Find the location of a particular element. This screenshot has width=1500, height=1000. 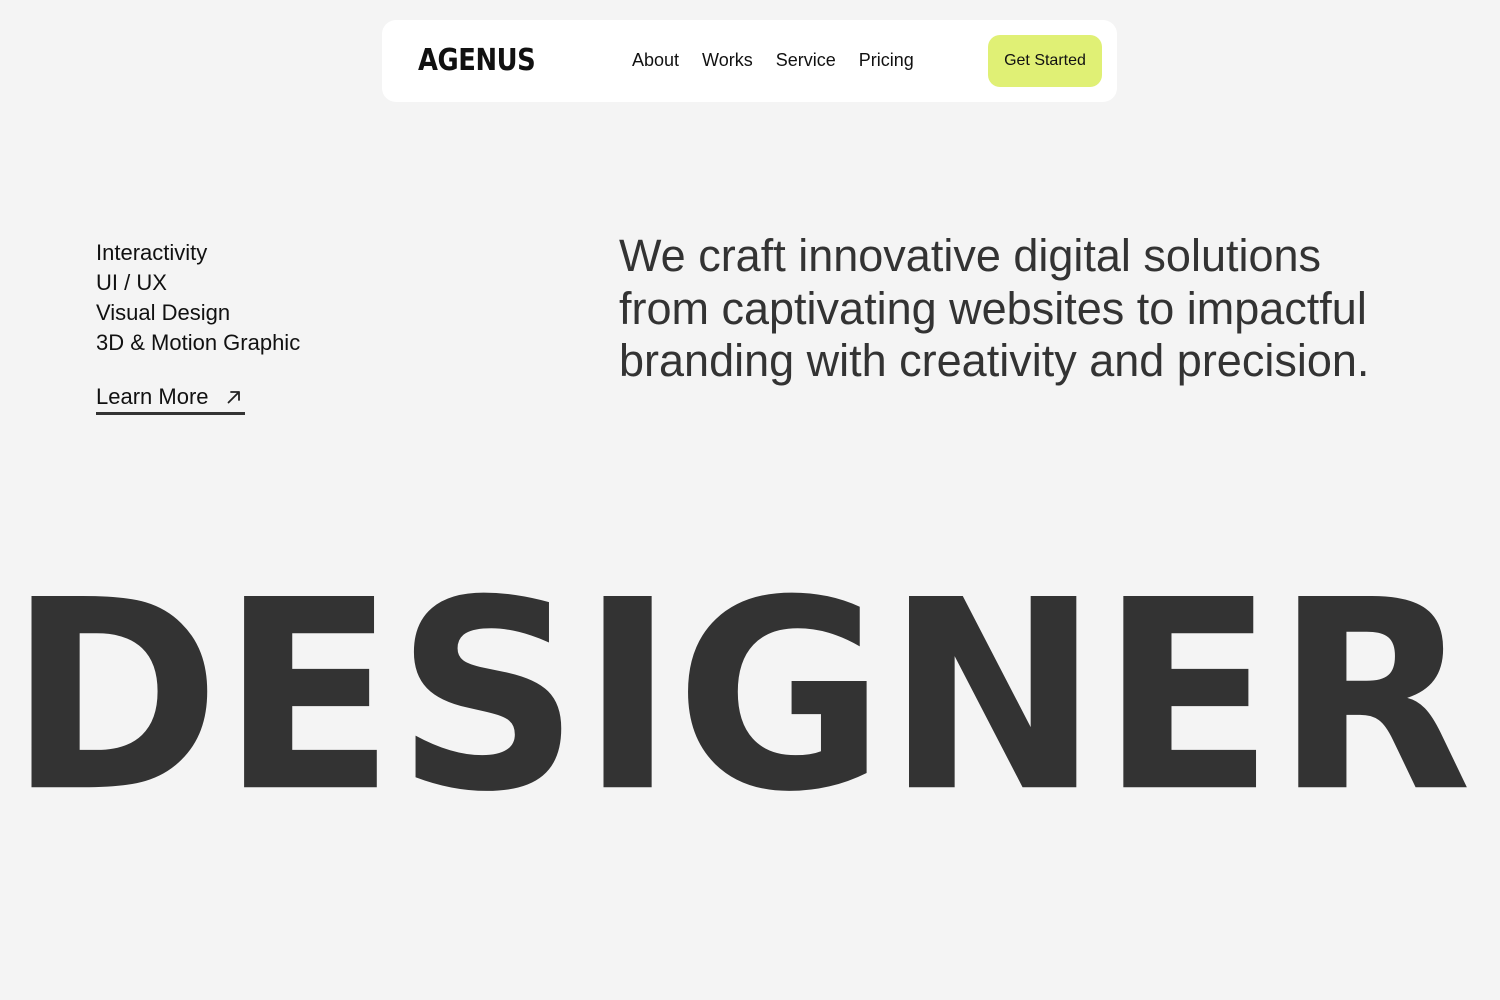

nav-item-about: About is located at coordinates (655, 60).